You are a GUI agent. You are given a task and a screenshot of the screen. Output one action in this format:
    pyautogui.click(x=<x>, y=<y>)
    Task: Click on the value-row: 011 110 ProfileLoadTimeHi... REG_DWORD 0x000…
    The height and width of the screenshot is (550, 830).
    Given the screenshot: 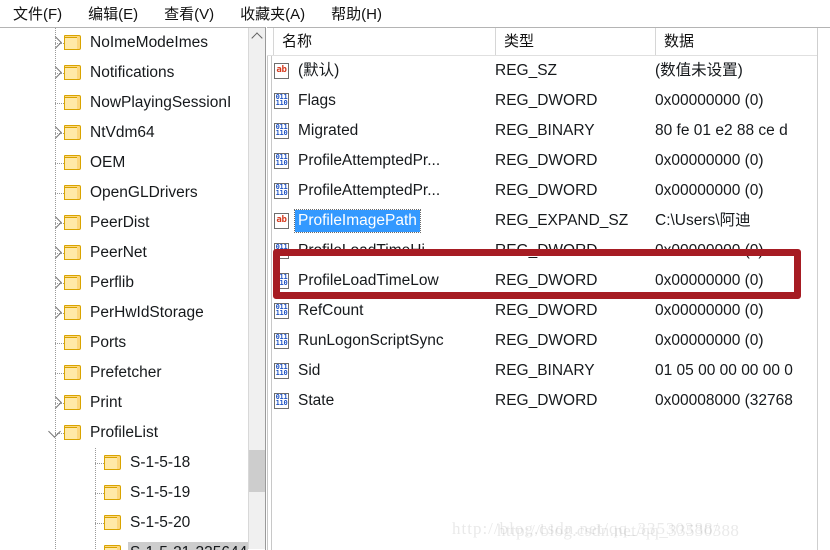 What is the action you would take?
    pyautogui.click(x=548, y=251)
    